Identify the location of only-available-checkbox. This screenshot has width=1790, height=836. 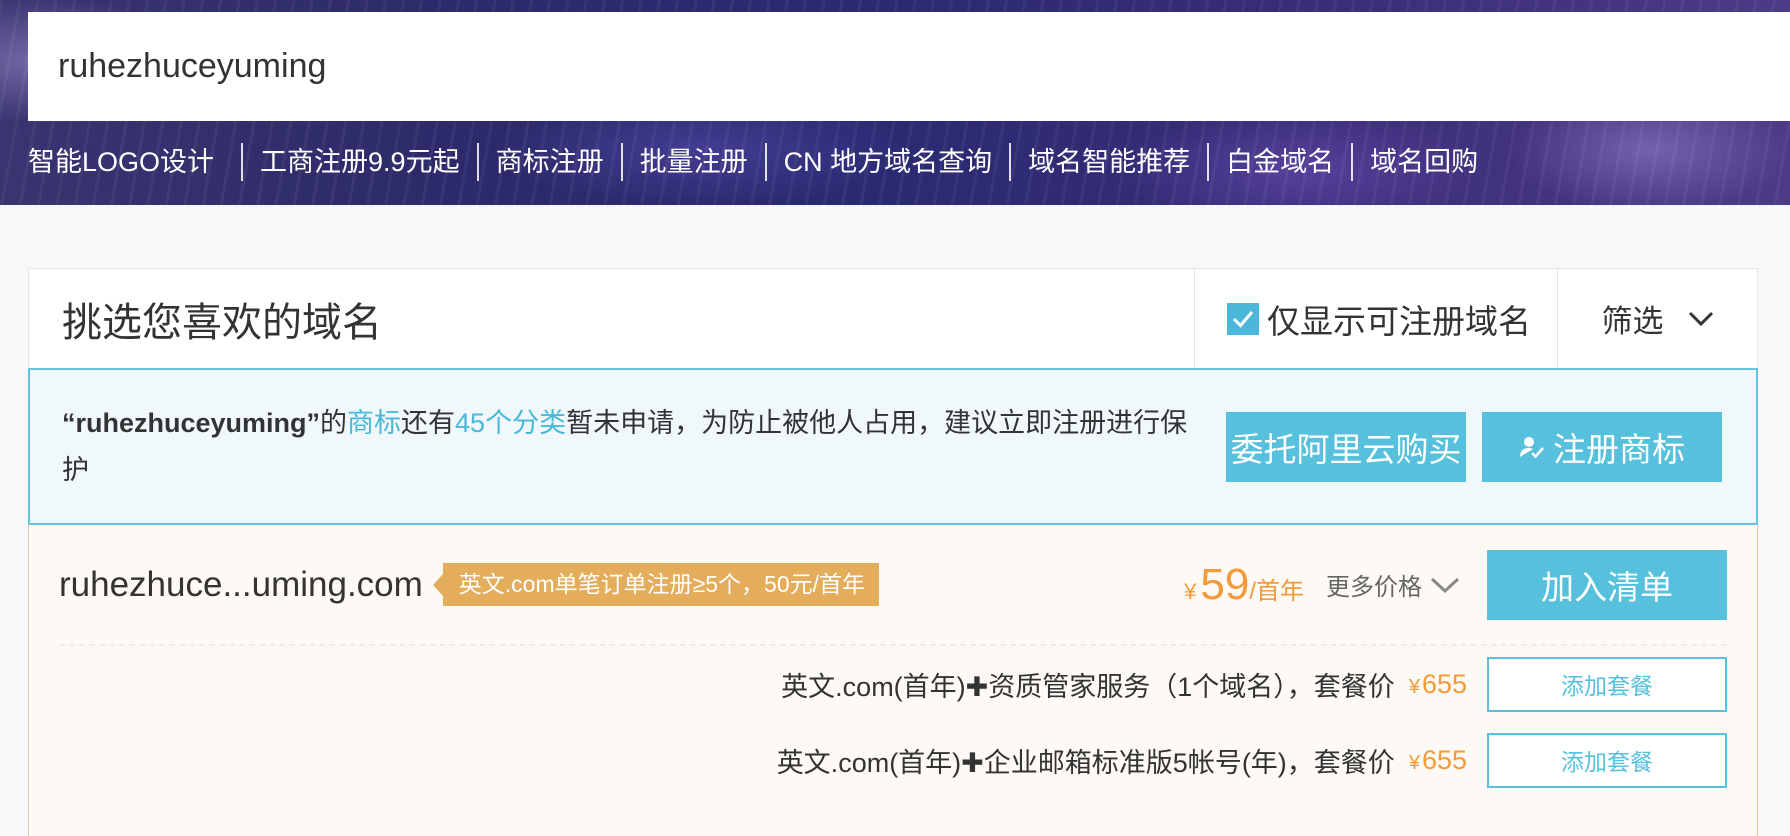
(1243, 318).